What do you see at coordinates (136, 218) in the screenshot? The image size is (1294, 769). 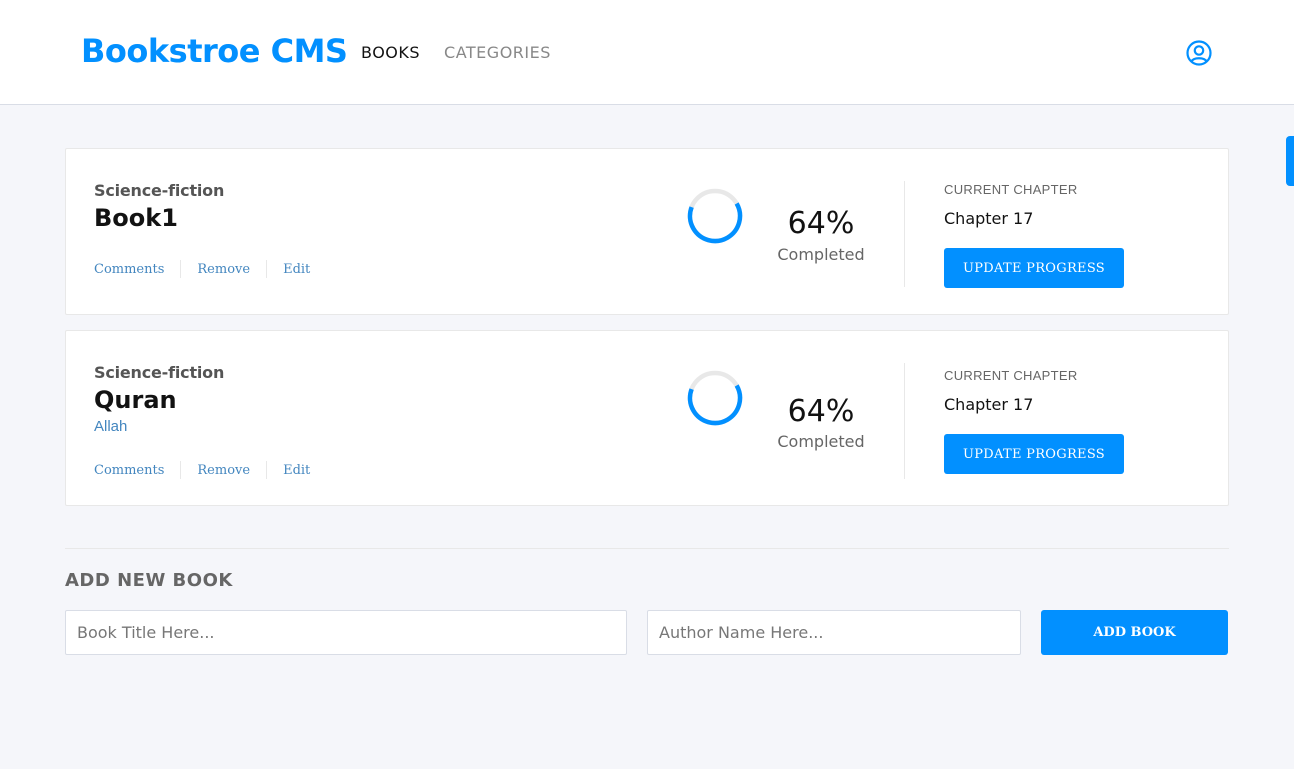 I see `book-title: Book1` at bounding box center [136, 218].